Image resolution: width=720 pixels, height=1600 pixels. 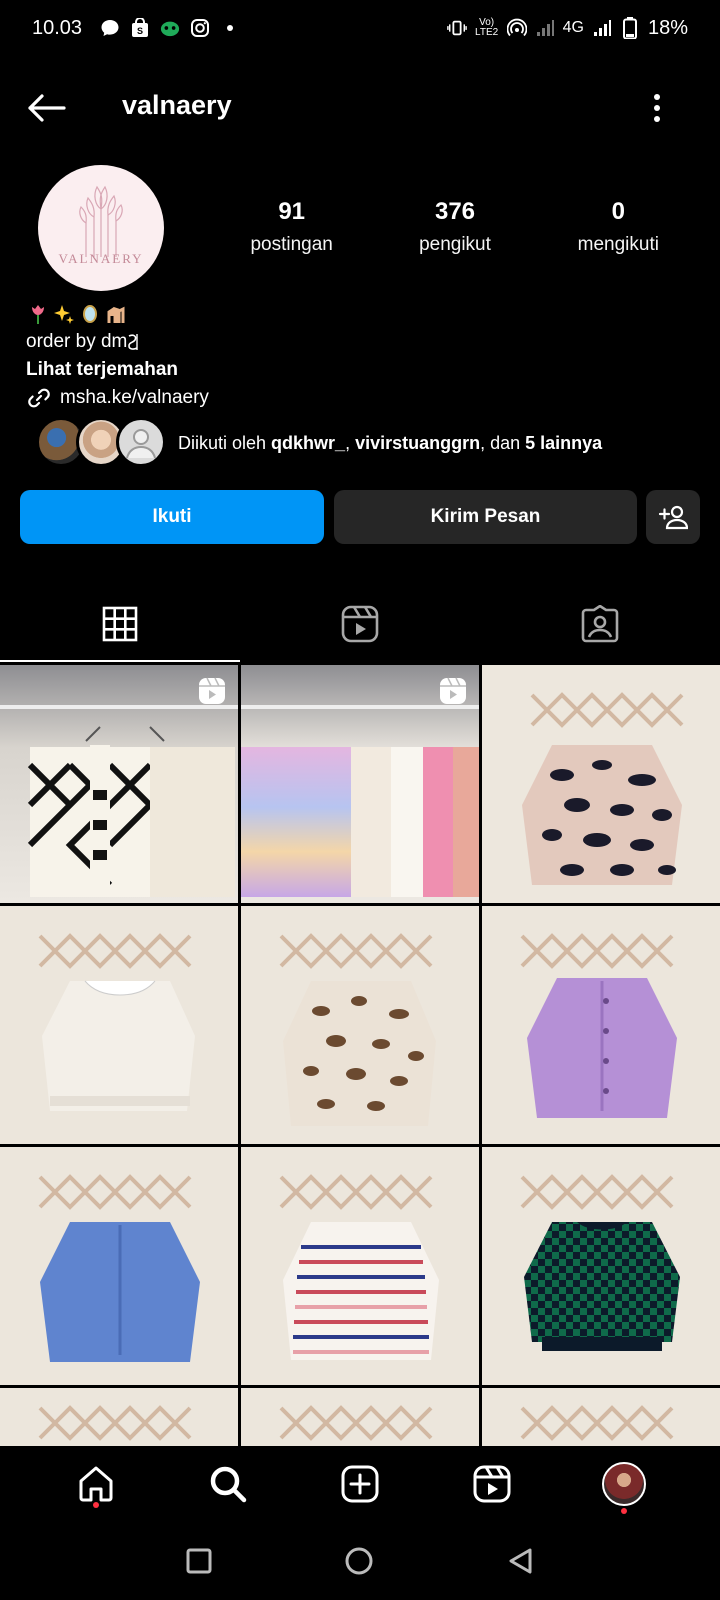 I want to click on grid-icon, so click(x=120, y=624).